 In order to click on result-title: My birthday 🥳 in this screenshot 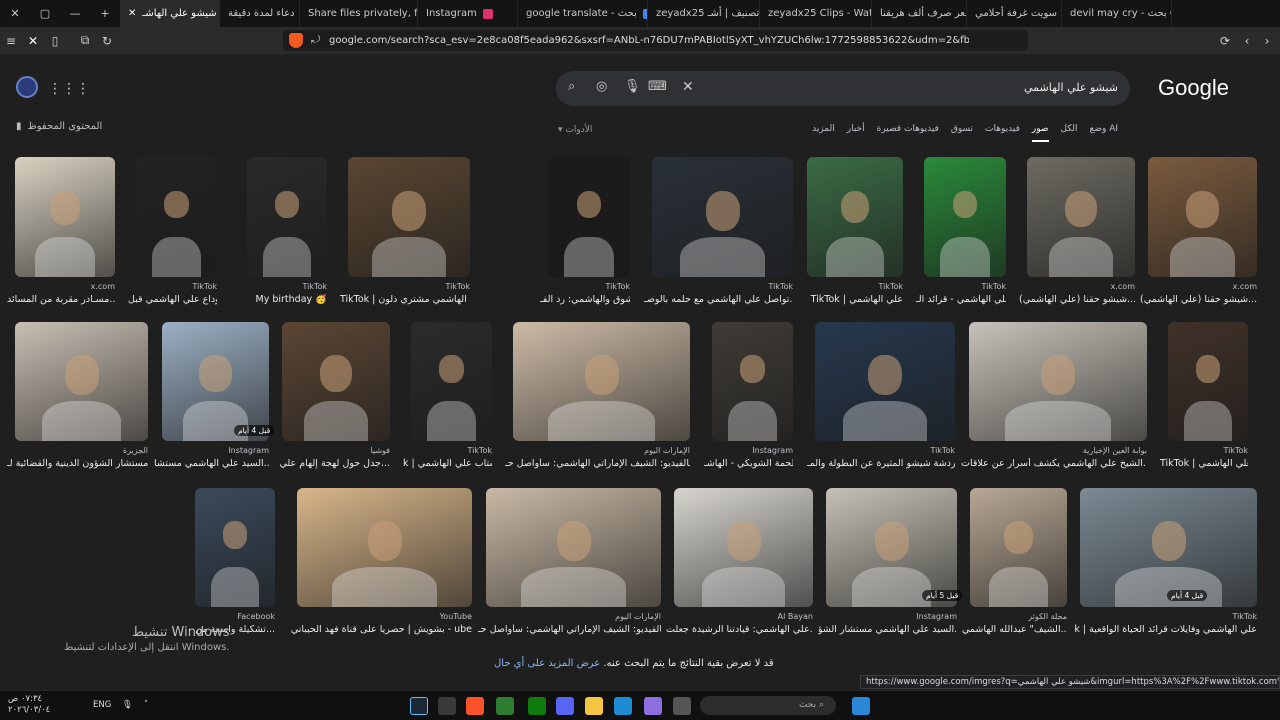, I will do `click(283, 299)`.